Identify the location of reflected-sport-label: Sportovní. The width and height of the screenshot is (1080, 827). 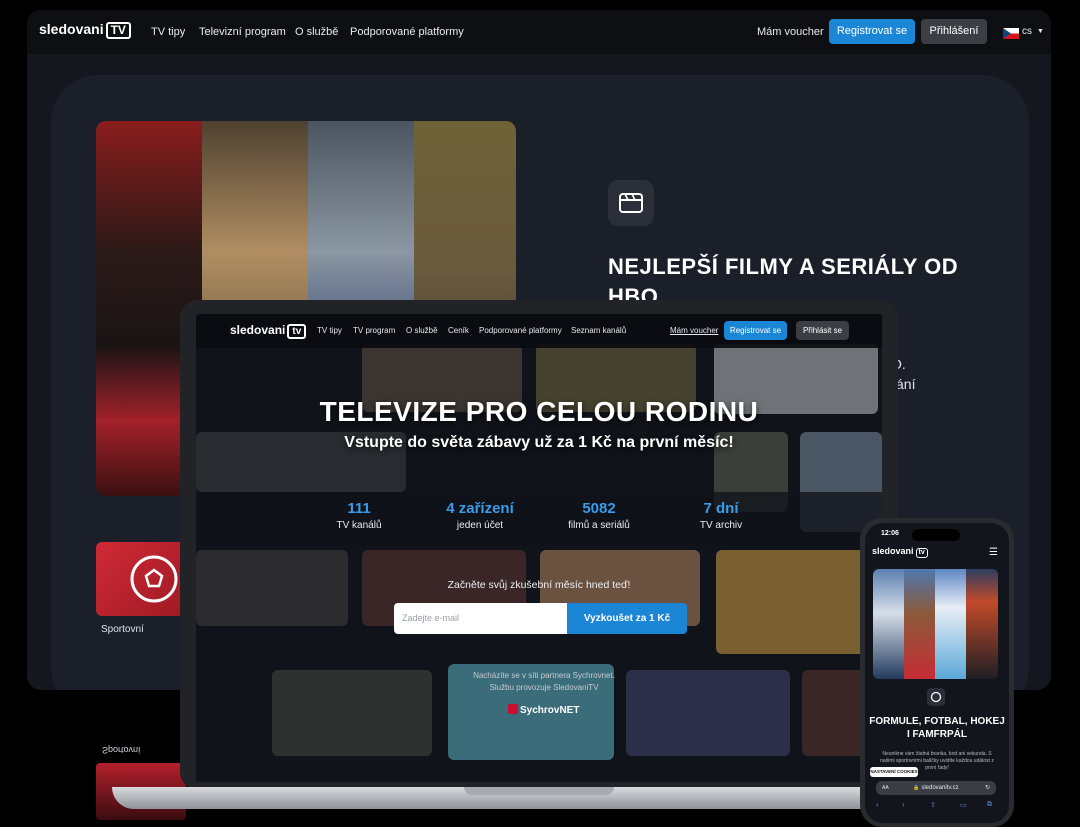
(121, 750).